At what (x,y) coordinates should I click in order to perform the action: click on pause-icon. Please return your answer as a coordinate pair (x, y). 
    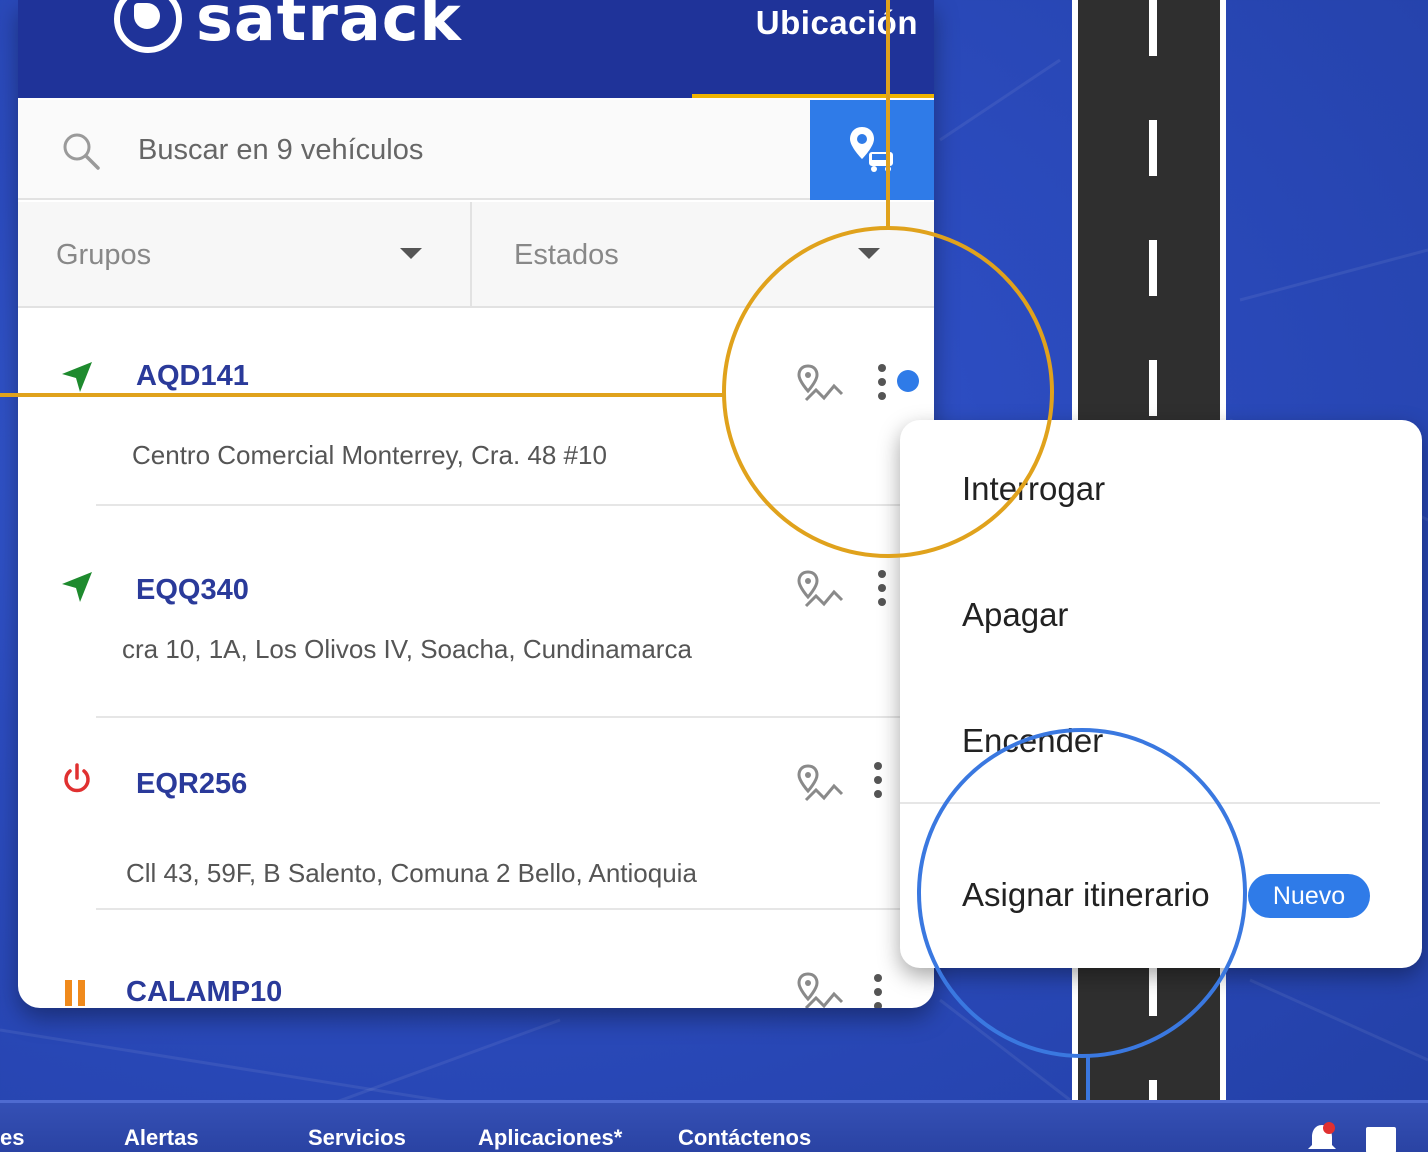
    Looking at the image, I should click on (75, 993).